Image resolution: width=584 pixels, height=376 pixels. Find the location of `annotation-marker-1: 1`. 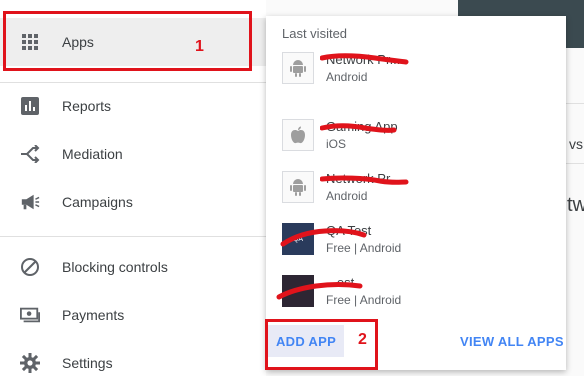

annotation-marker-1: 1 is located at coordinates (199, 46).